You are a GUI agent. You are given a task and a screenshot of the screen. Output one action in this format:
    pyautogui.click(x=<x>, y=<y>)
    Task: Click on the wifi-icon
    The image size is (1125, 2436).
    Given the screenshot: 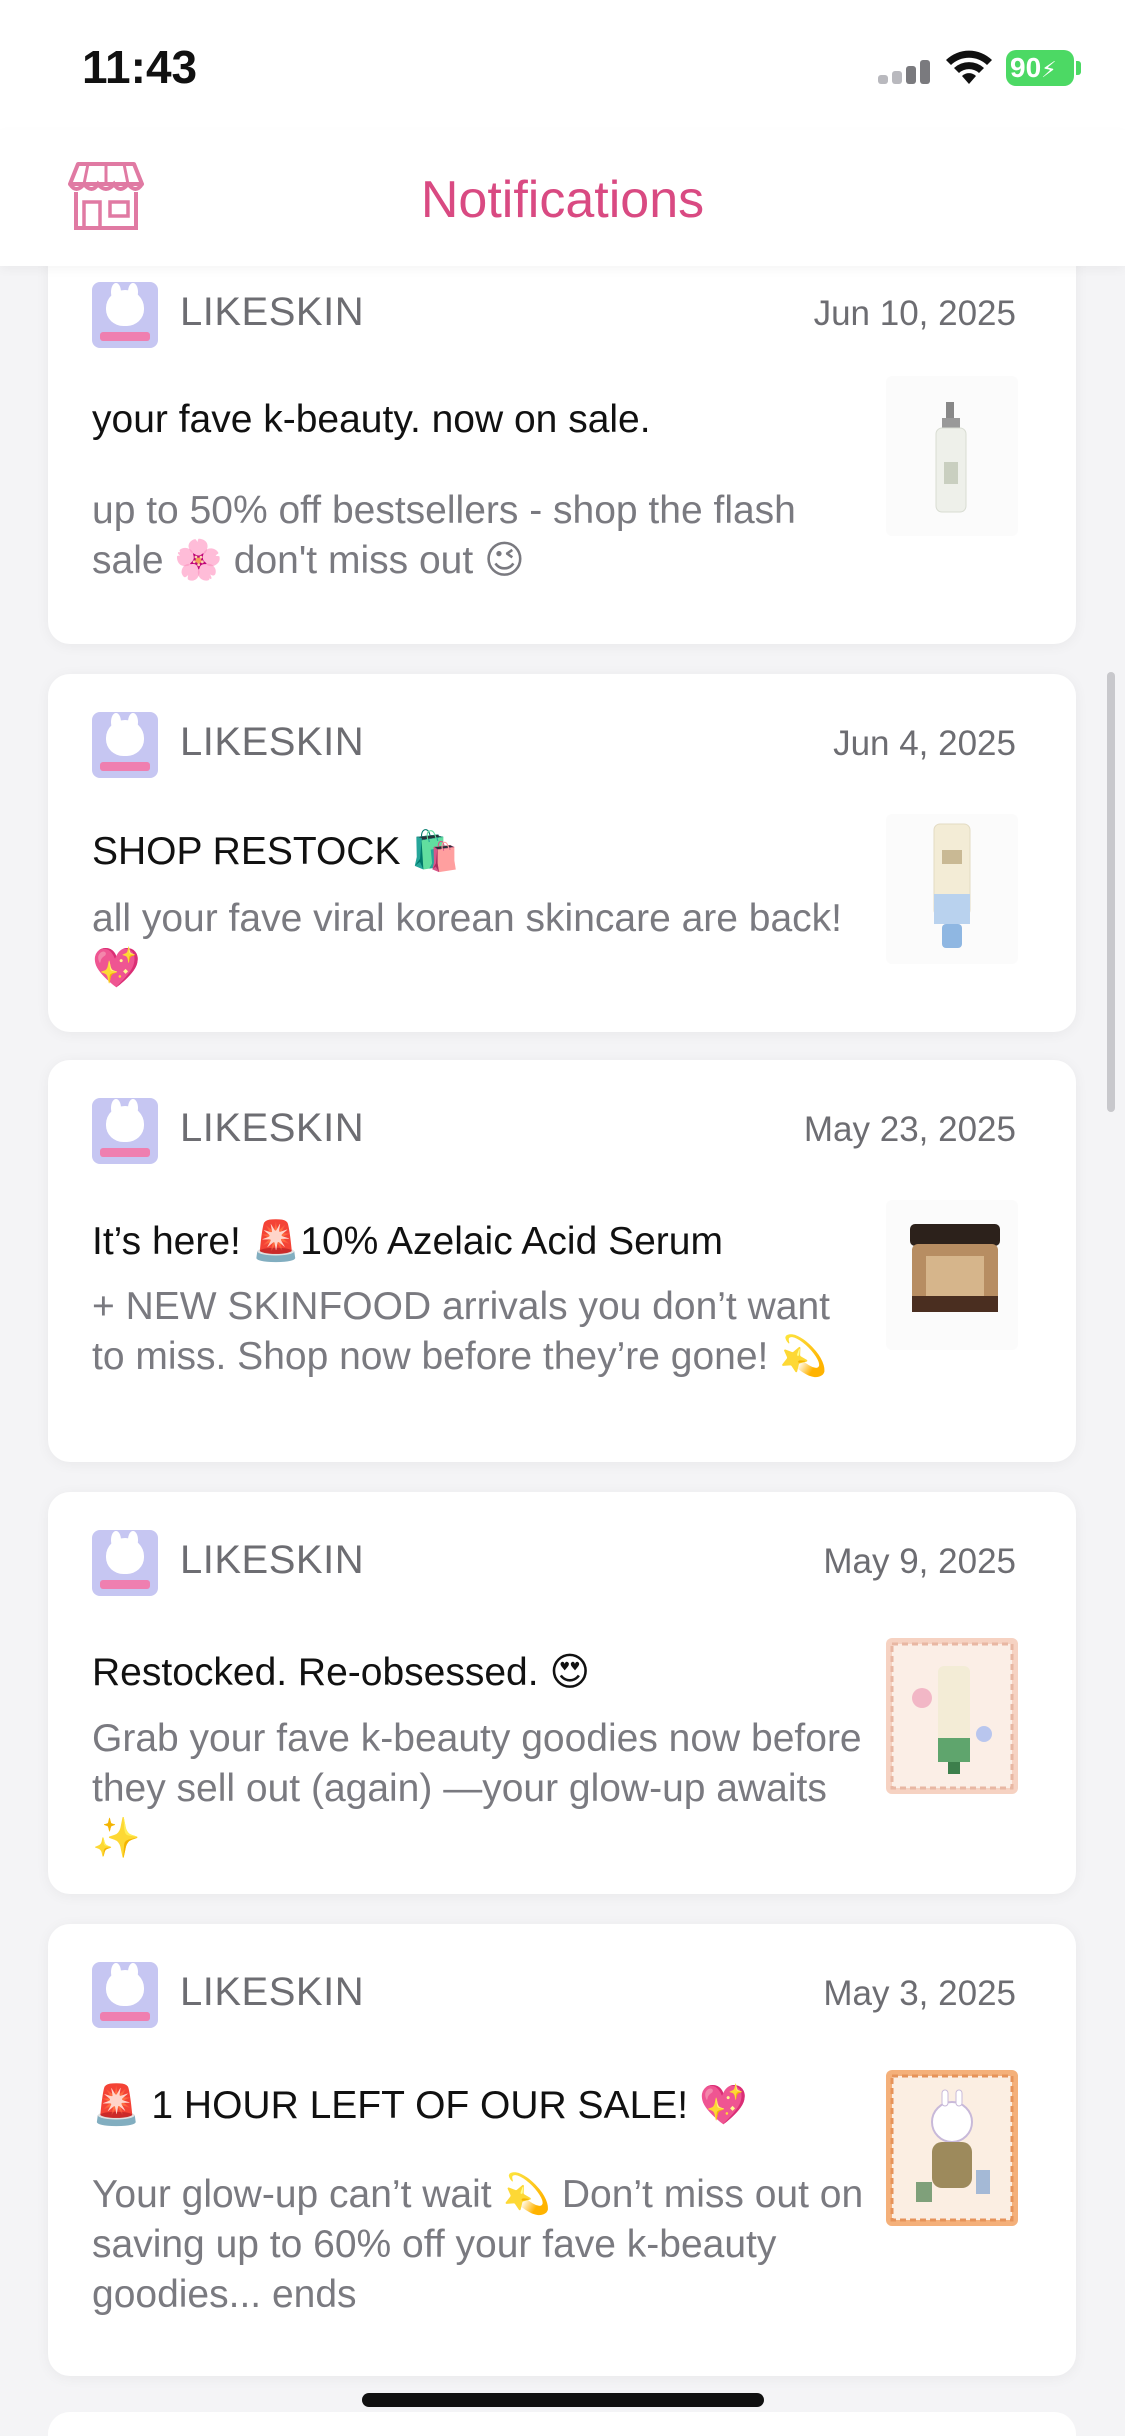 What is the action you would take?
    pyautogui.click(x=969, y=67)
    